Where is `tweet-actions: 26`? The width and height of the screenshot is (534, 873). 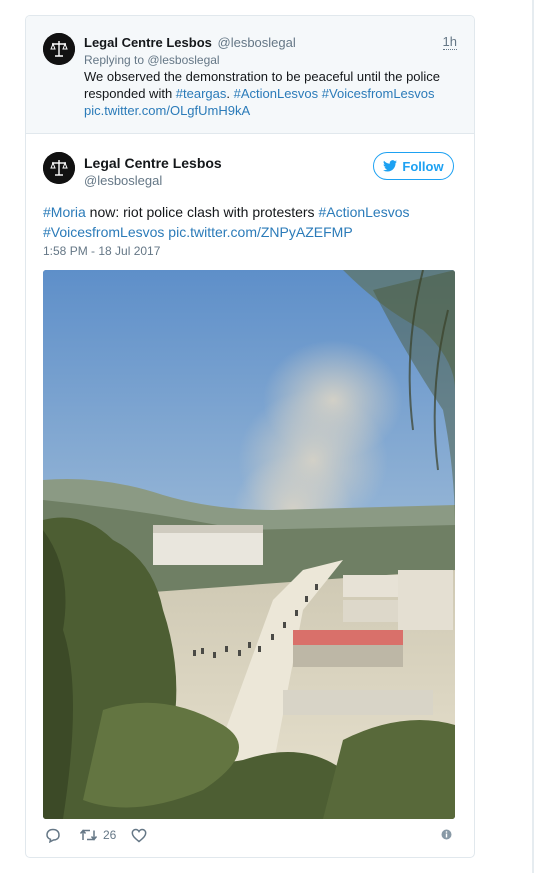
tweet-actions: 26 is located at coordinates (249, 838).